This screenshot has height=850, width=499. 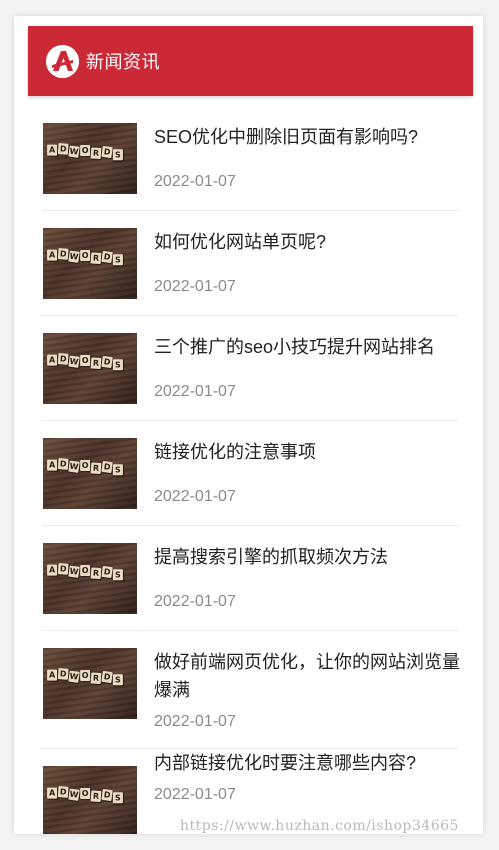 I want to click on header-title: 新闻资讯, so click(x=123, y=62).